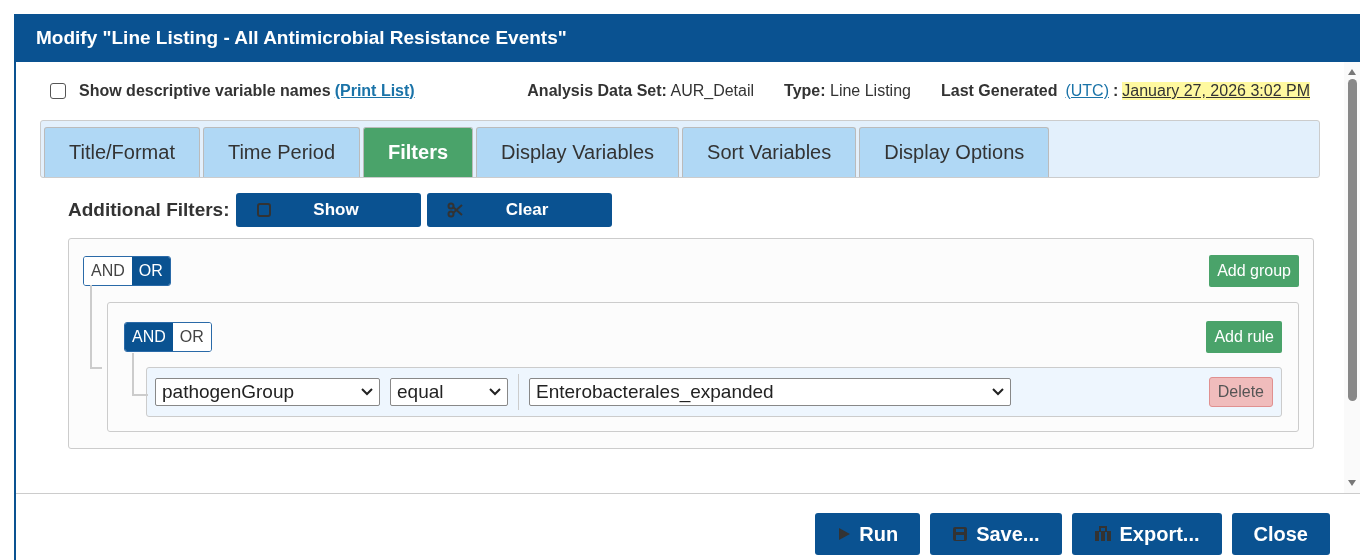  What do you see at coordinates (1240, 392) in the screenshot?
I see `delete-button: Delete` at bounding box center [1240, 392].